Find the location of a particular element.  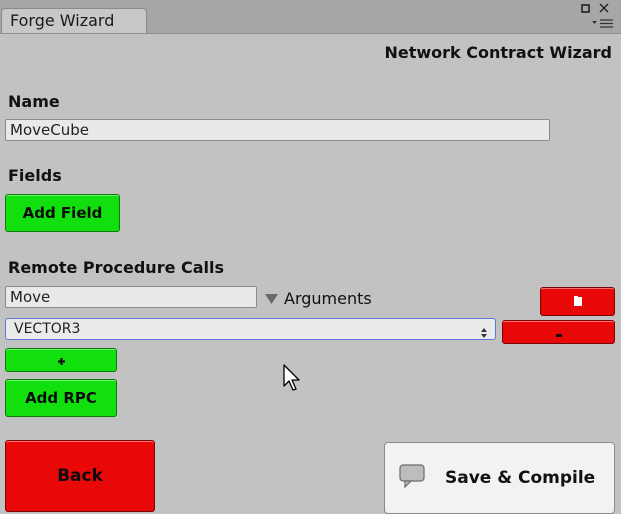

save-icon is located at coordinates (412, 478).